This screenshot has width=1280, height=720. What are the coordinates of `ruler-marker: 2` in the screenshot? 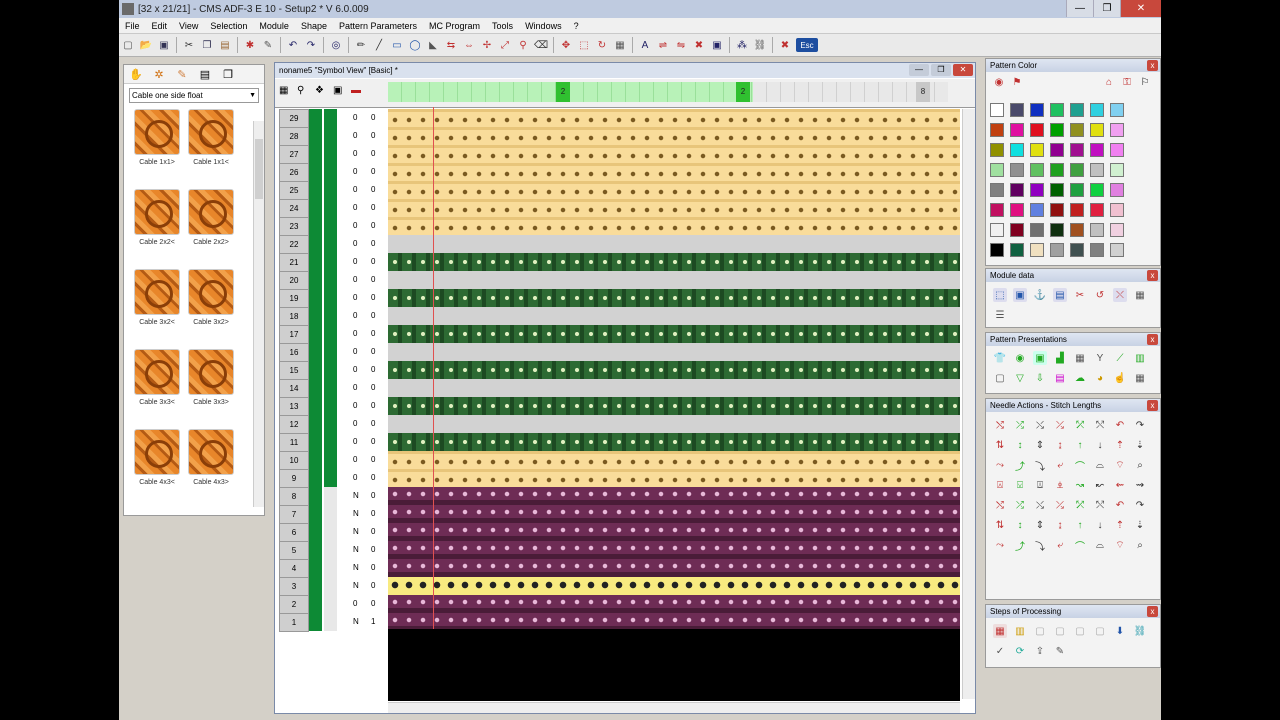 It's located at (743, 92).